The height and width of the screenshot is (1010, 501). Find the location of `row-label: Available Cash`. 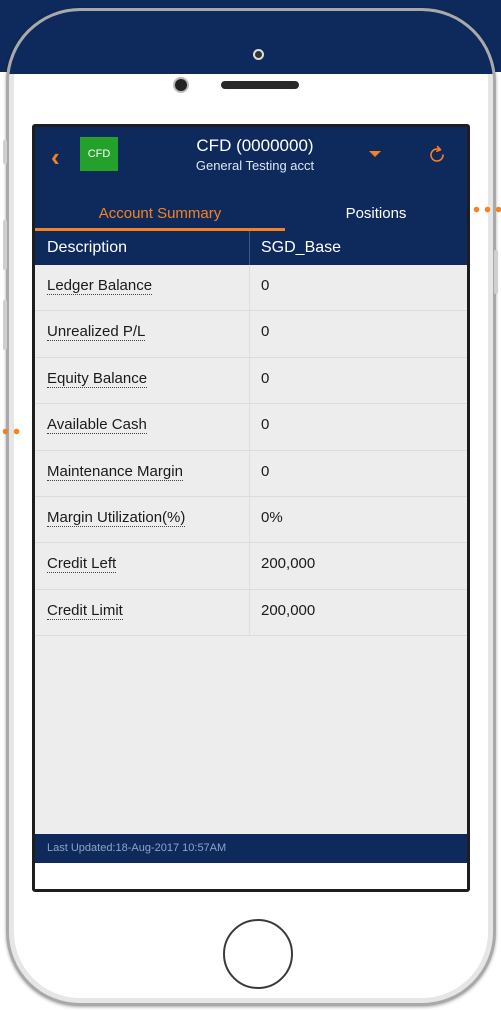

row-label: Available Cash is located at coordinates (97, 426).